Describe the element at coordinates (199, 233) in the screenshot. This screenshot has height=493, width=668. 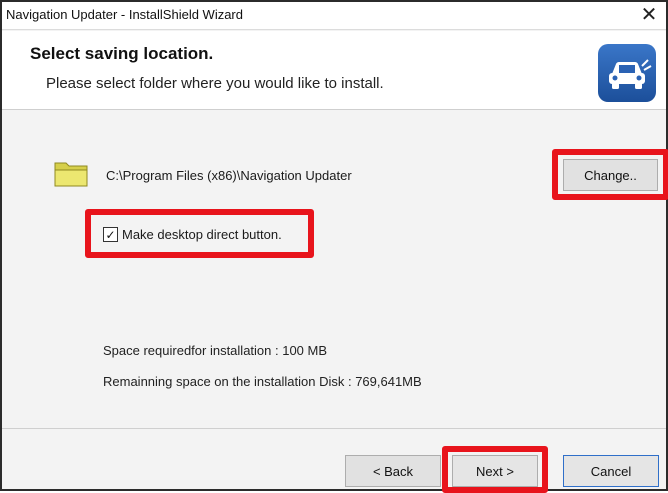
I see `checkbox-highlight` at that location.